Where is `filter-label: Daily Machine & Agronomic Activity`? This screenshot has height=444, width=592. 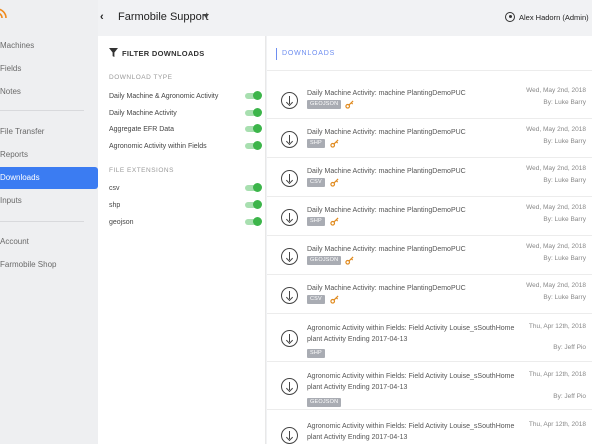
filter-label: Daily Machine & Agronomic Activity is located at coordinates (164, 96).